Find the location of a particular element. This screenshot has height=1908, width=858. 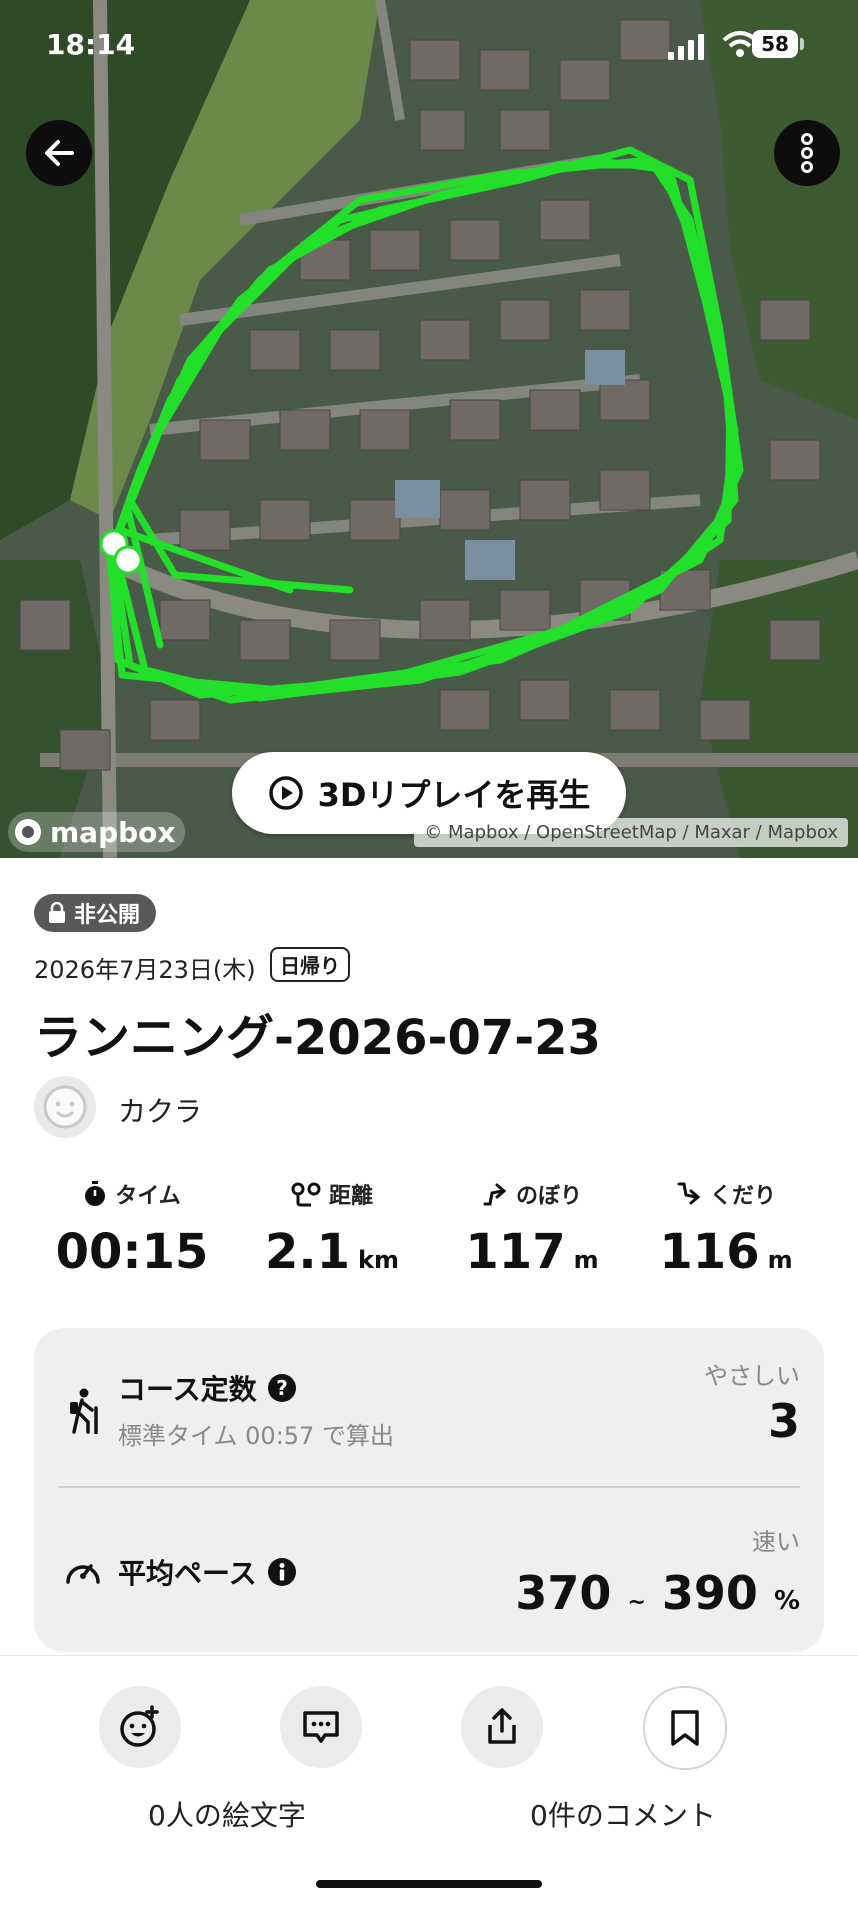

pace-value-row: 370 ~ 390 % is located at coordinates (657, 1593).